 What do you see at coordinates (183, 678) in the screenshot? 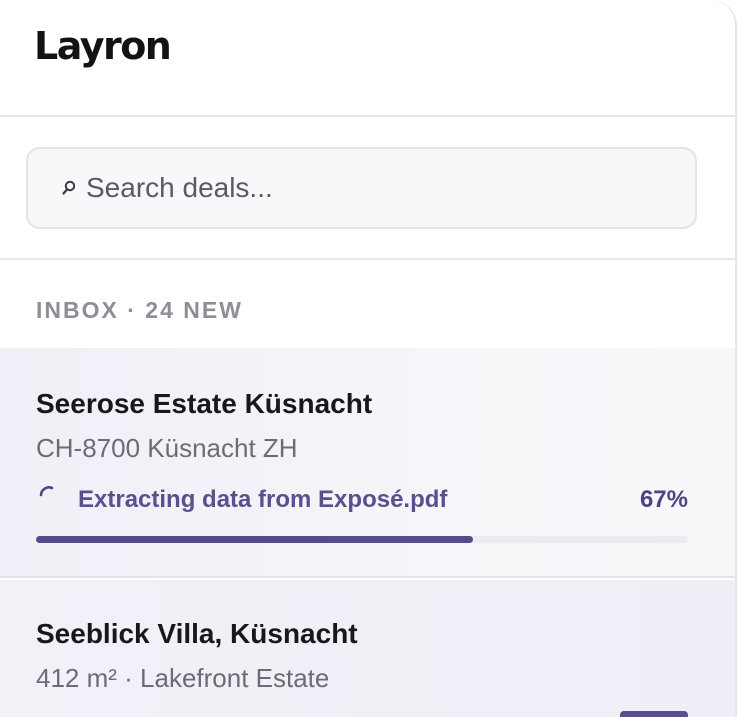
I see `deal-details: 412 m² · Lakefront Estate` at bounding box center [183, 678].